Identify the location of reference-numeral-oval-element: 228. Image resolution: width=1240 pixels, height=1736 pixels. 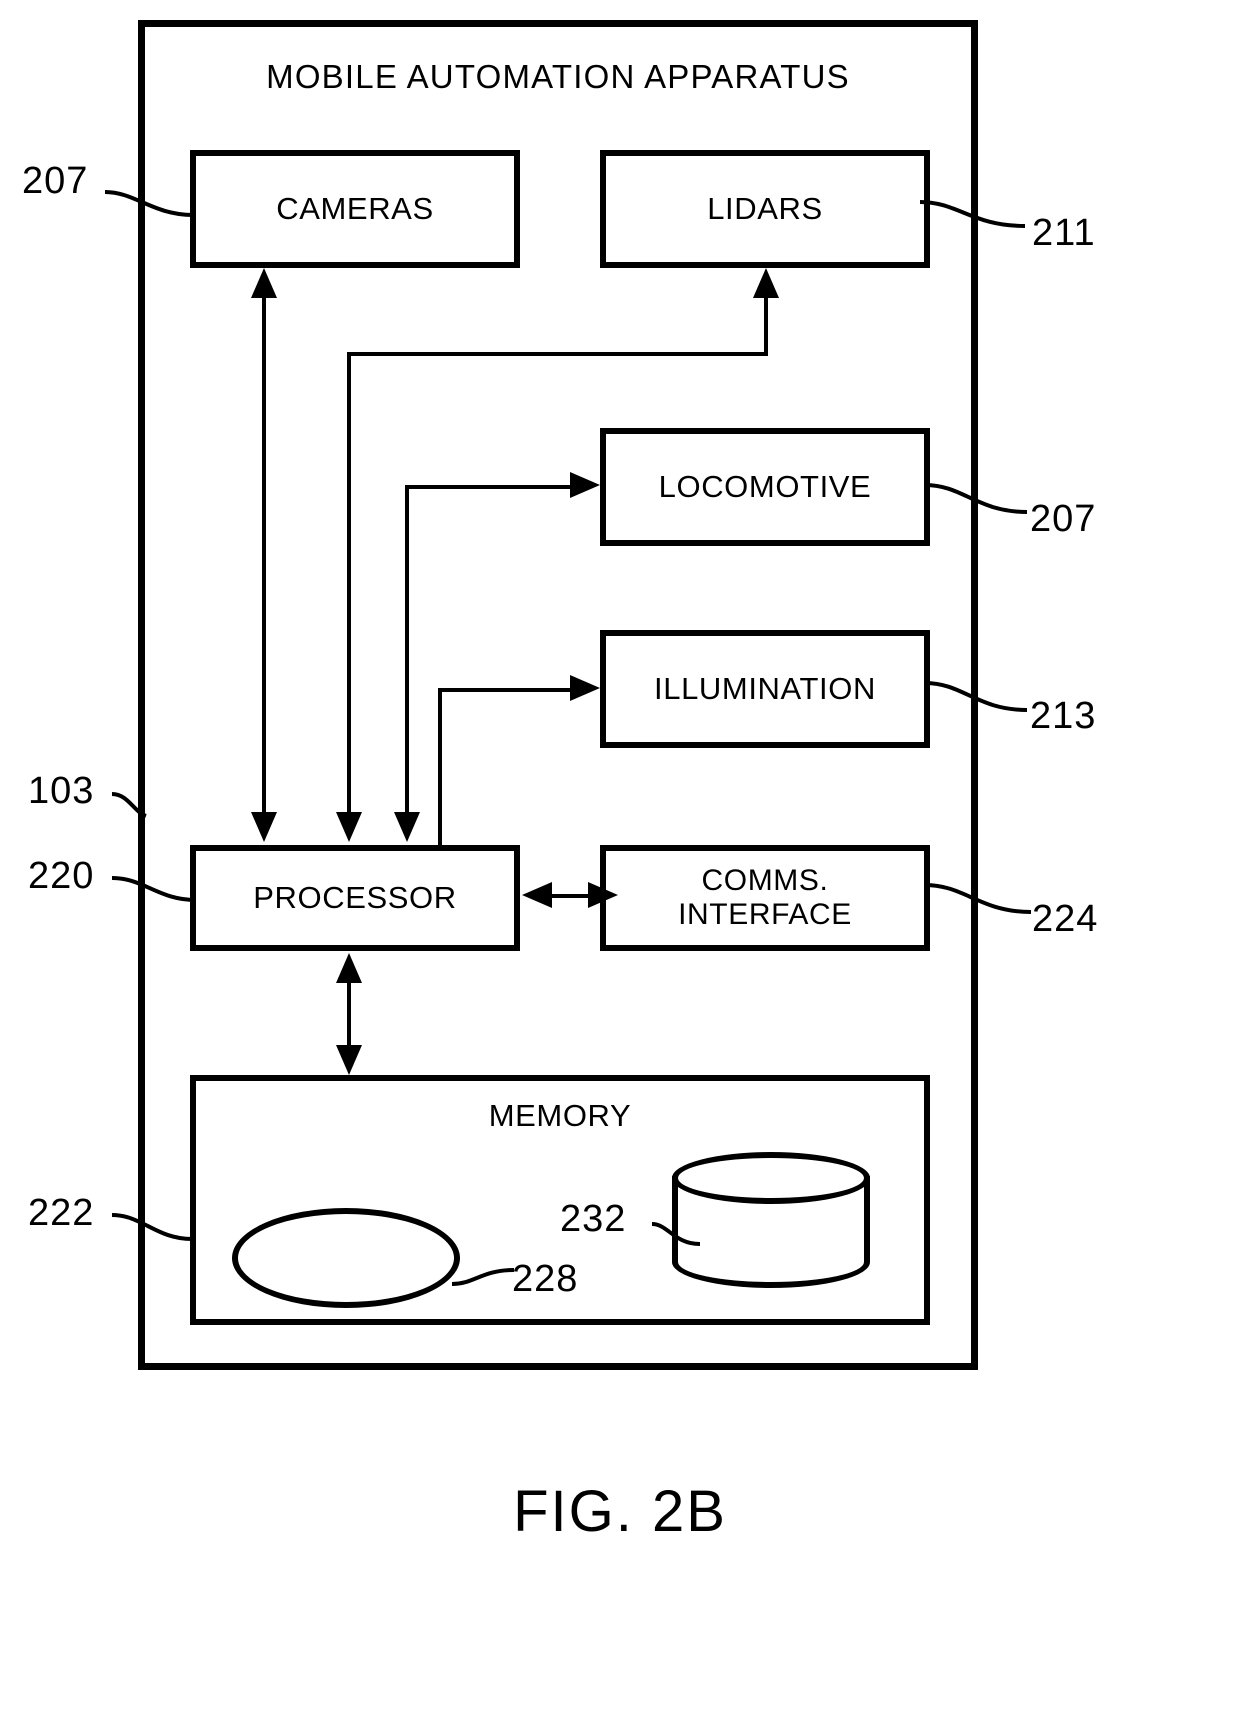
(545, 1279).